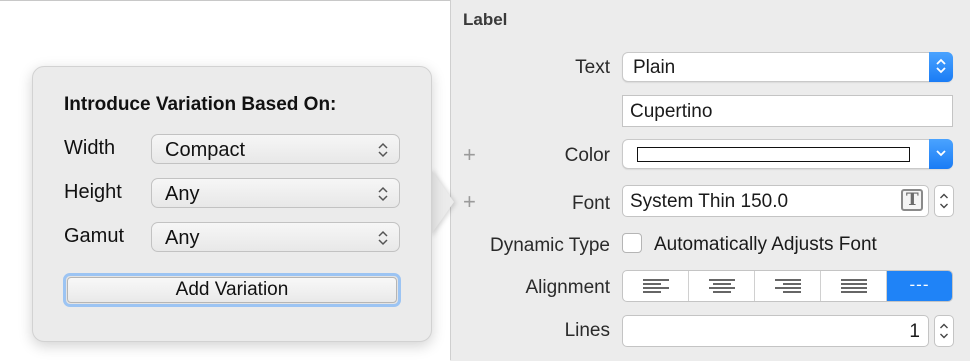 The image size is (970, 361). I want to click on align-left-icon, so click(655, 286).